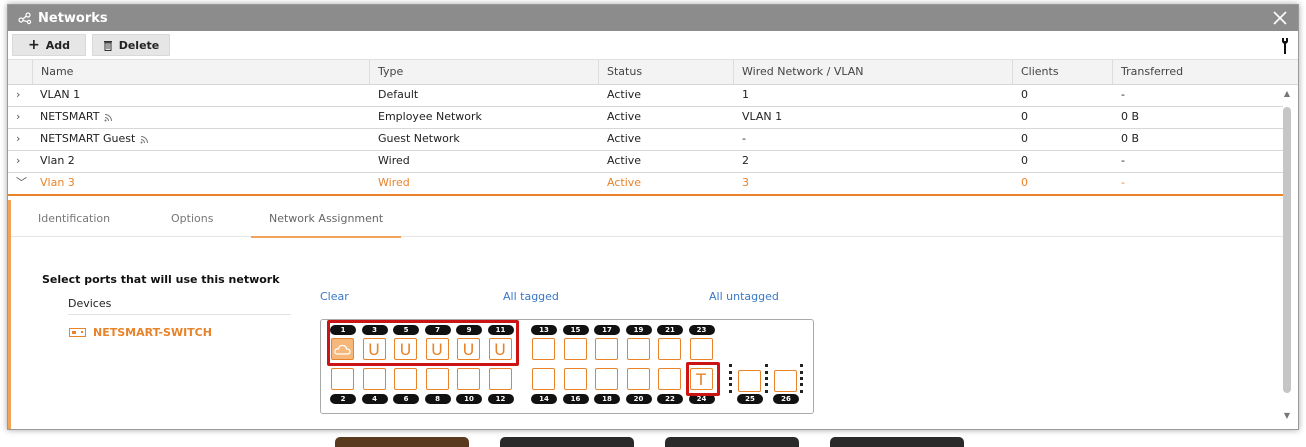 Image resolution: width=1306 pixels, height=447 pixels. I want to click on close-icon, so click(1280, 18).